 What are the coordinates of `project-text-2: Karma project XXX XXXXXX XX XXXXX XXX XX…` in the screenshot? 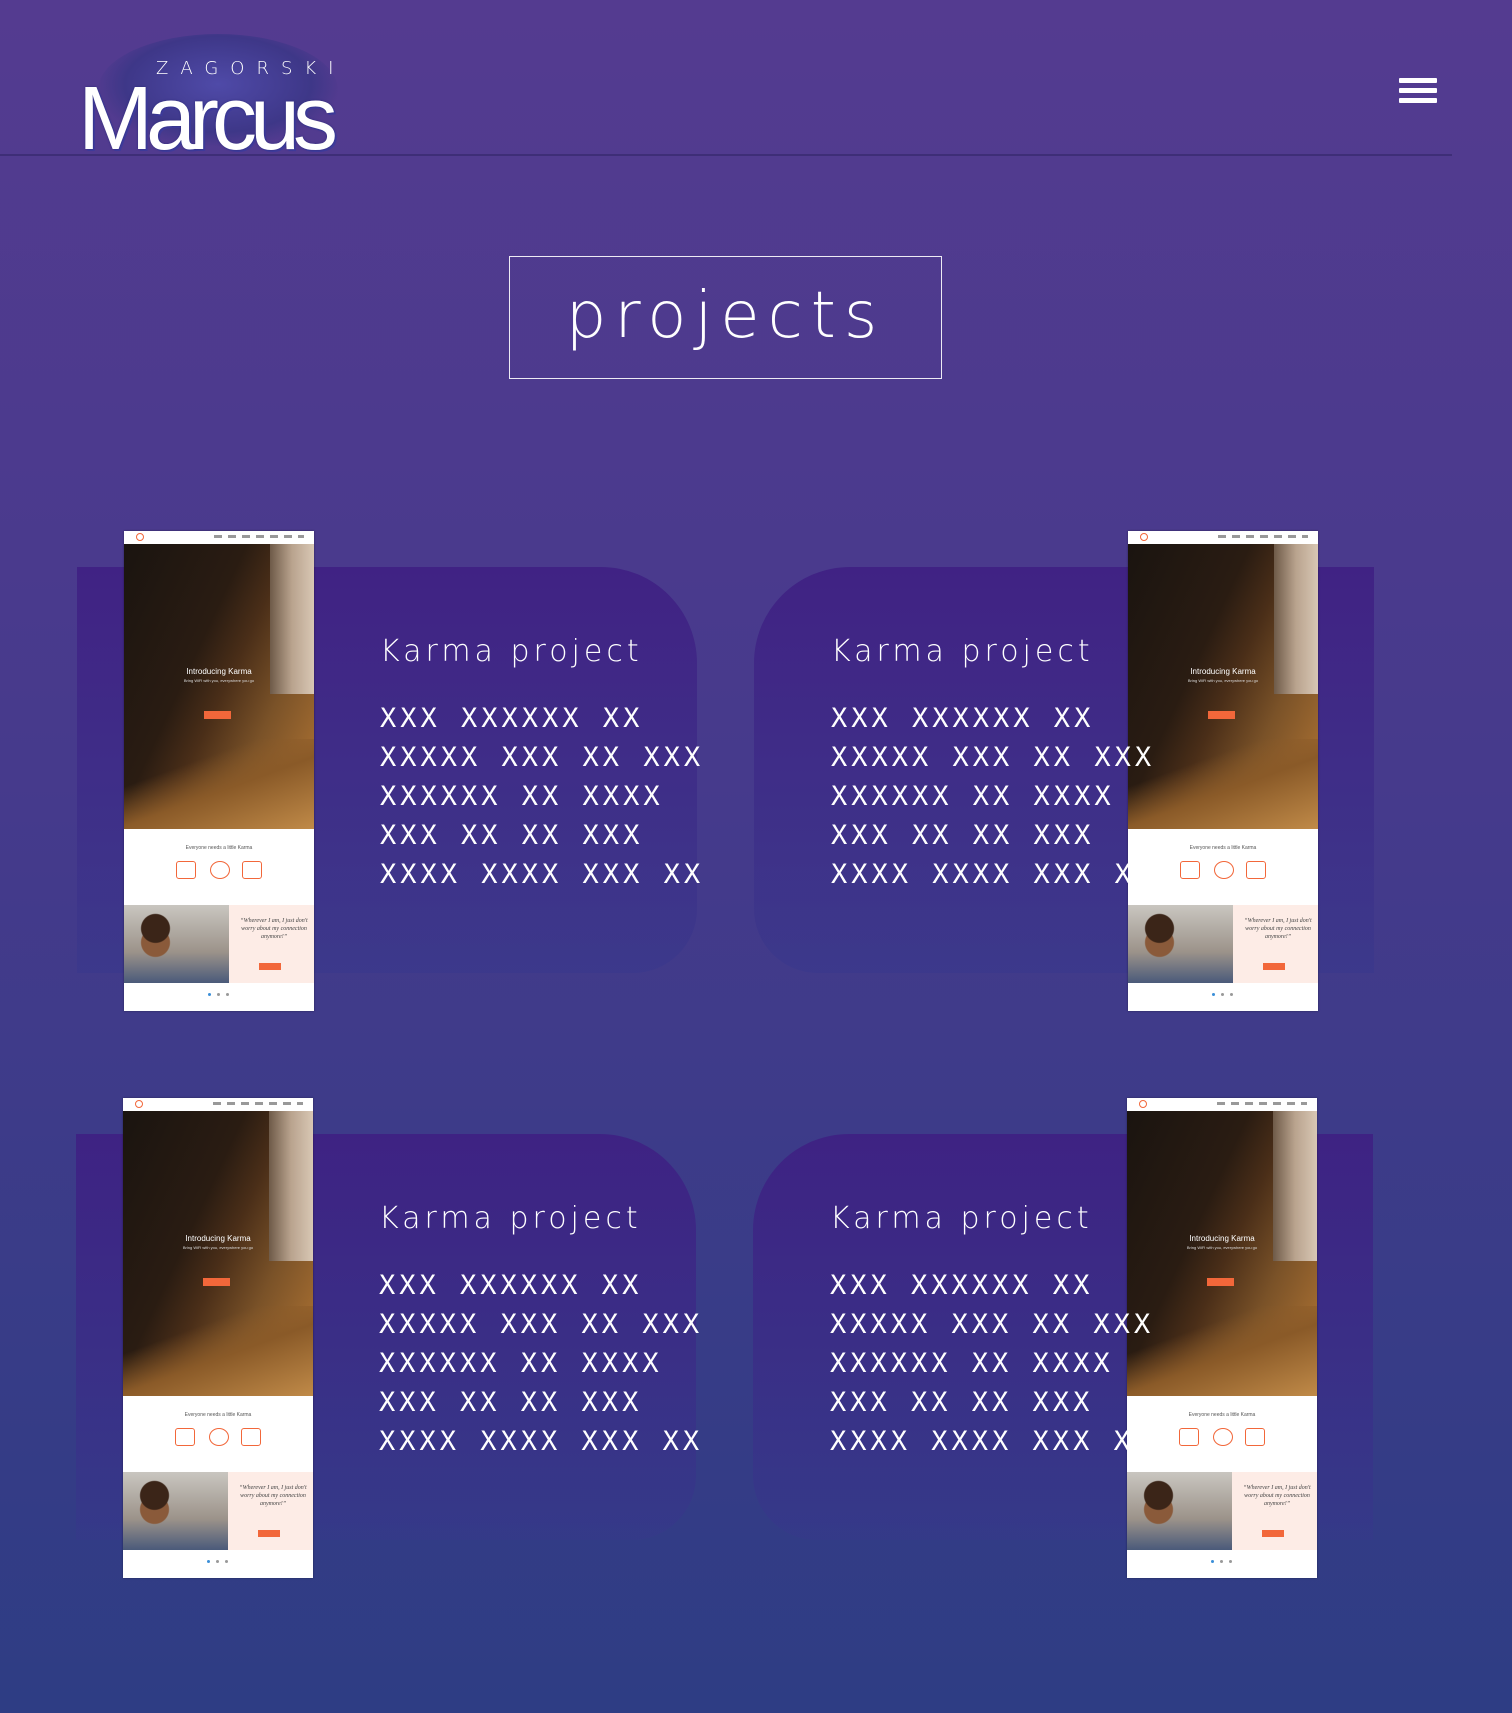 It's located at (993, 764).